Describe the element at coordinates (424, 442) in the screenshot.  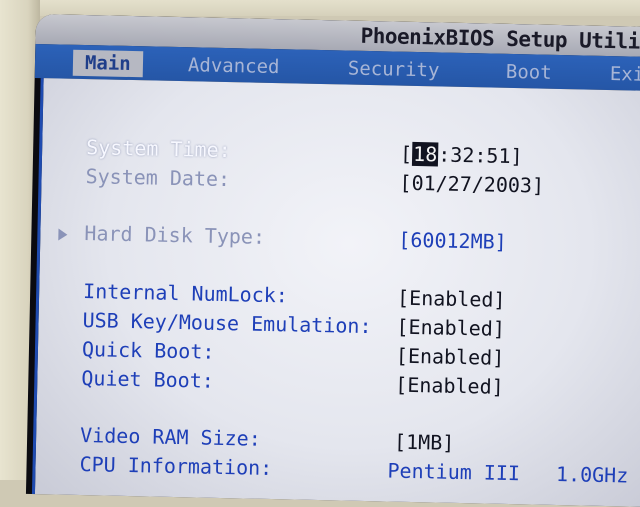
I see `video-ram-size-value: [1MB]` at that location.